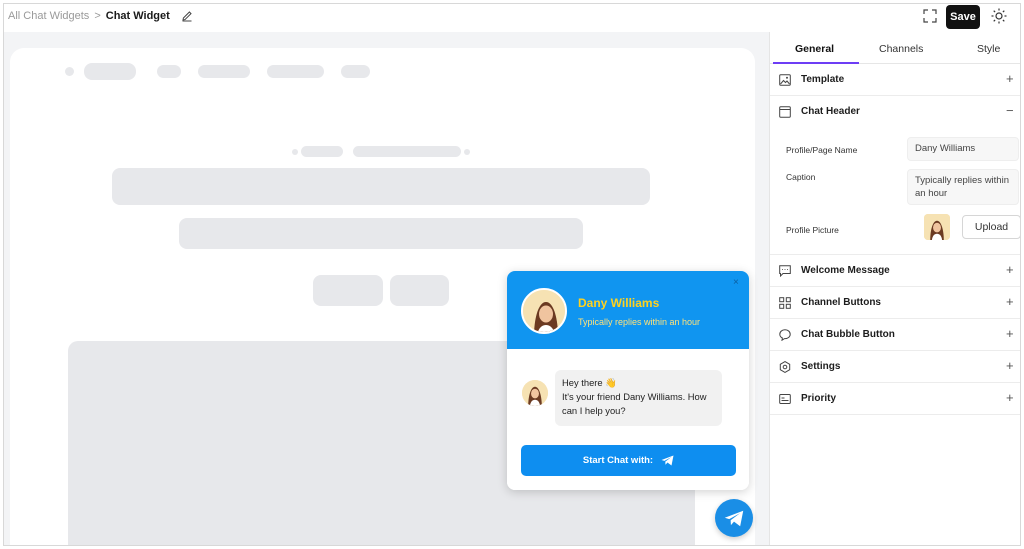 This screenshot has height=549, width=1024. Describe the element at coordinates (187, 16) in the screenshot. I see `pencil-icon` at that location.